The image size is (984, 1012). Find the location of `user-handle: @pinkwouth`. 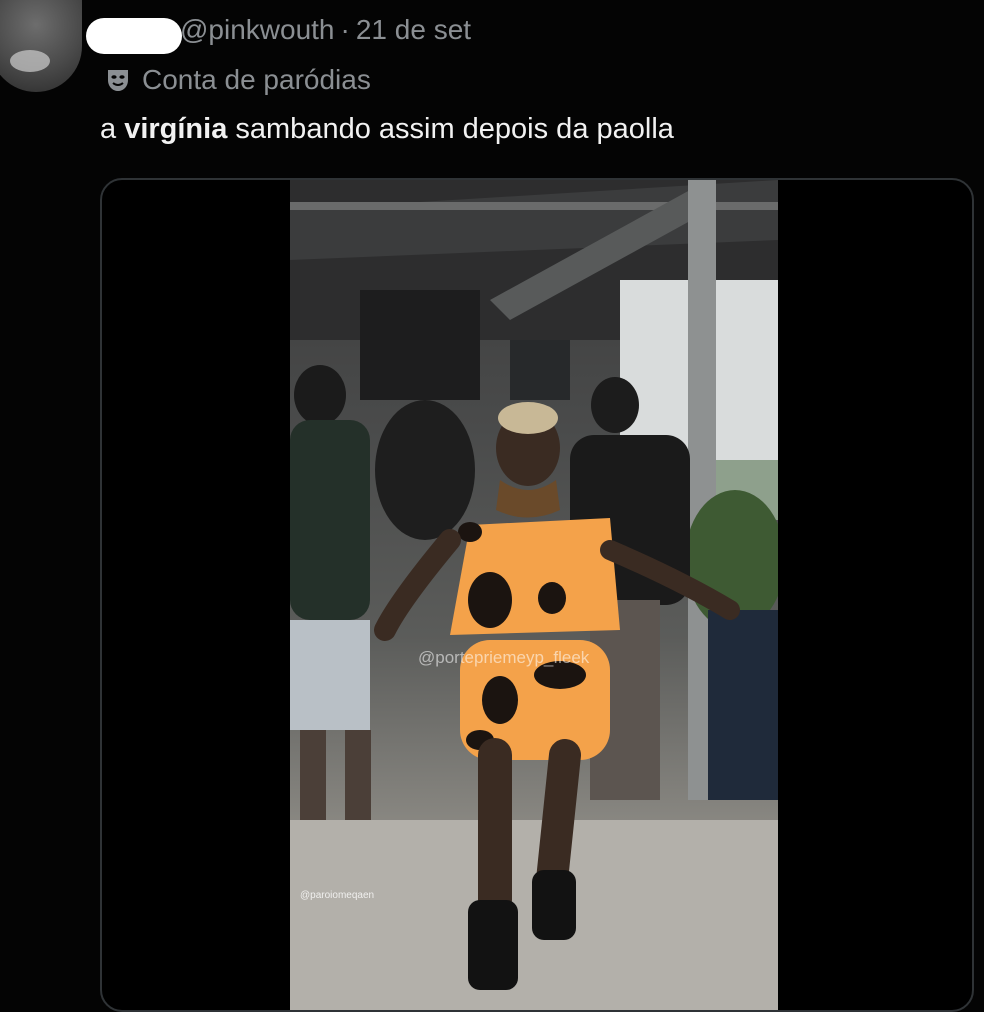

user-handle: @pinkwouth is located at coordinates (257, 29).